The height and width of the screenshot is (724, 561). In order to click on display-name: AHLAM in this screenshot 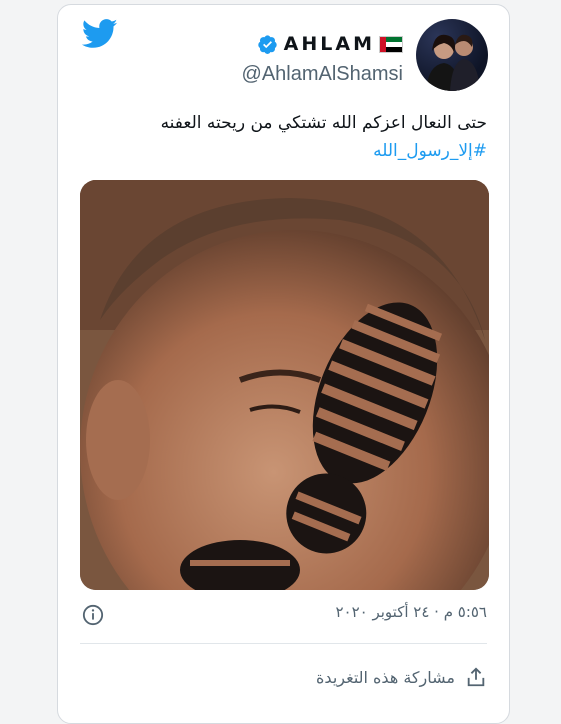, I will do `click(330, 44)`.